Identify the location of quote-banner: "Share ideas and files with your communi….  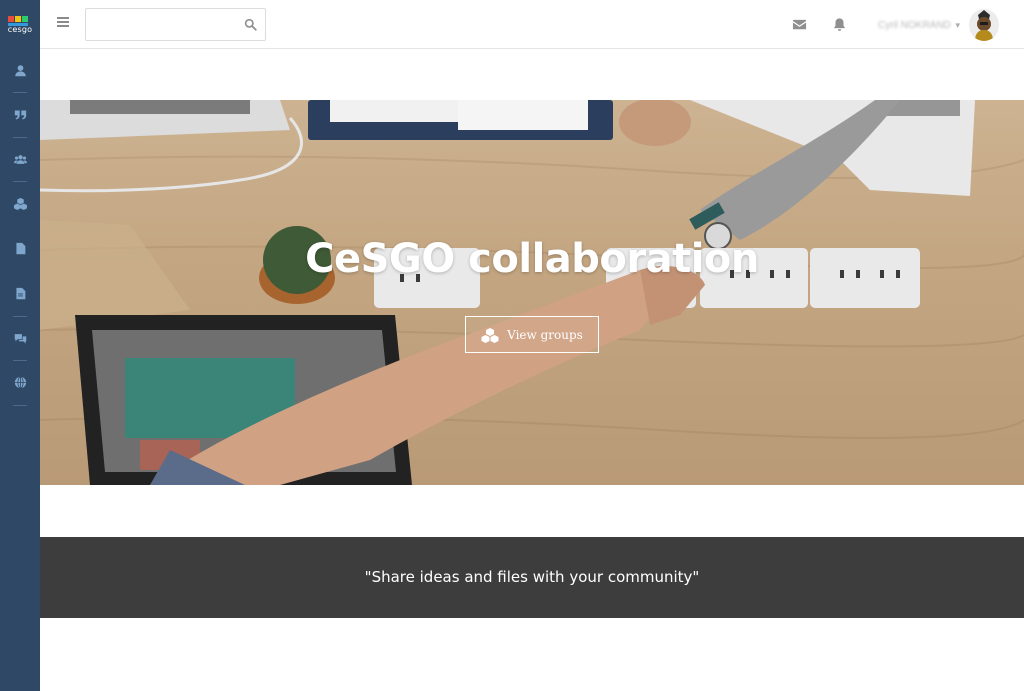
(532, 577).